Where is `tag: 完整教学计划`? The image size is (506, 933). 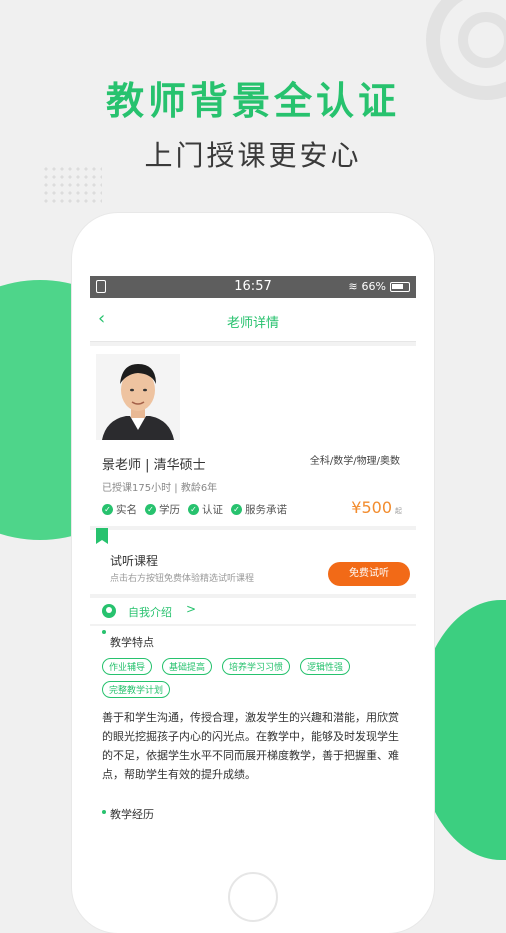
tag: 完整教学计划 is located at coordinates (136, 689).